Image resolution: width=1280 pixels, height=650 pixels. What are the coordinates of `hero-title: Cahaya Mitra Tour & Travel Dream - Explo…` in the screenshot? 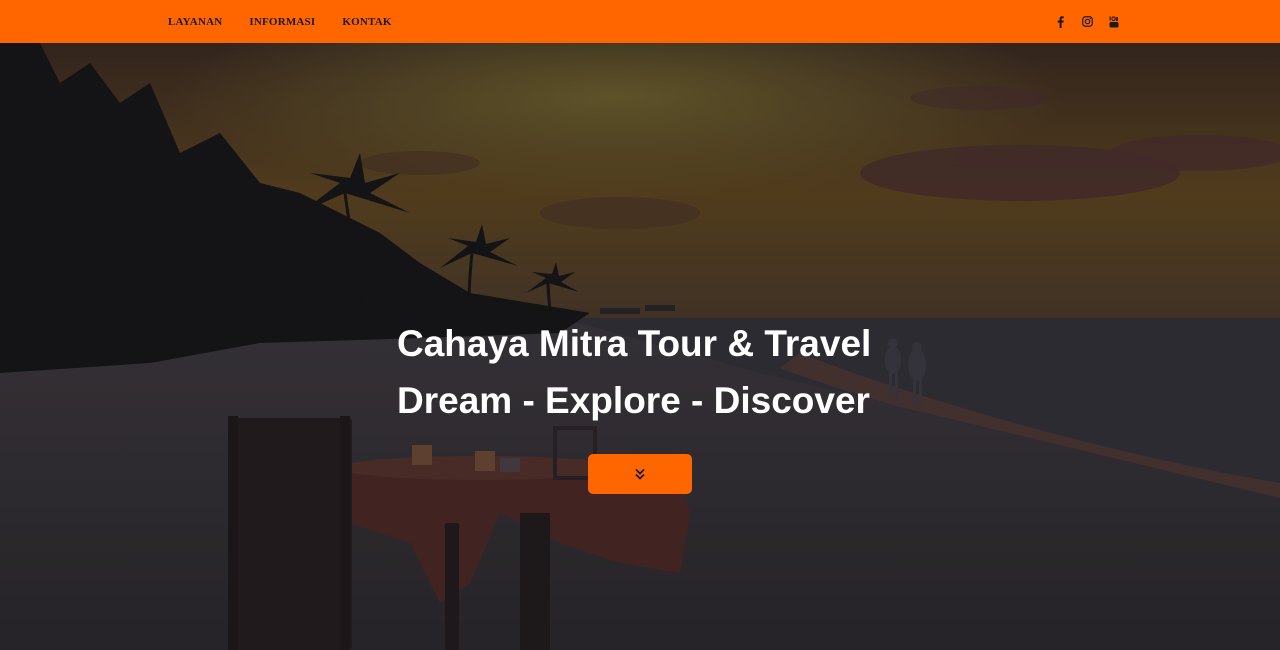 It's located at (634, 372).